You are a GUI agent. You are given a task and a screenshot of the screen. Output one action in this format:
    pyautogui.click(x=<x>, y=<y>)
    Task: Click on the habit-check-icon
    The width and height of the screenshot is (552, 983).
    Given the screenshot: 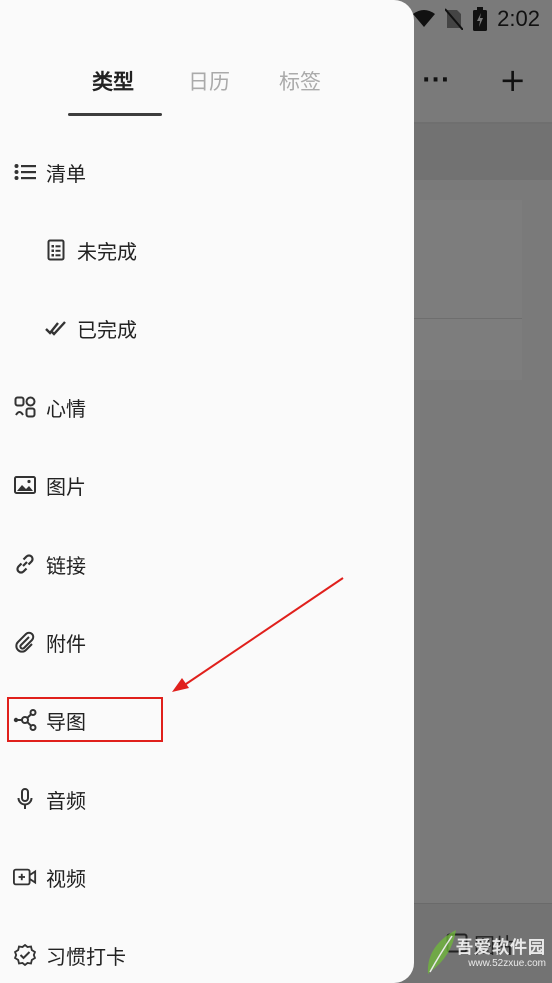 What is the action you would take?
    pyautogui.click(x=25, y=955)
    